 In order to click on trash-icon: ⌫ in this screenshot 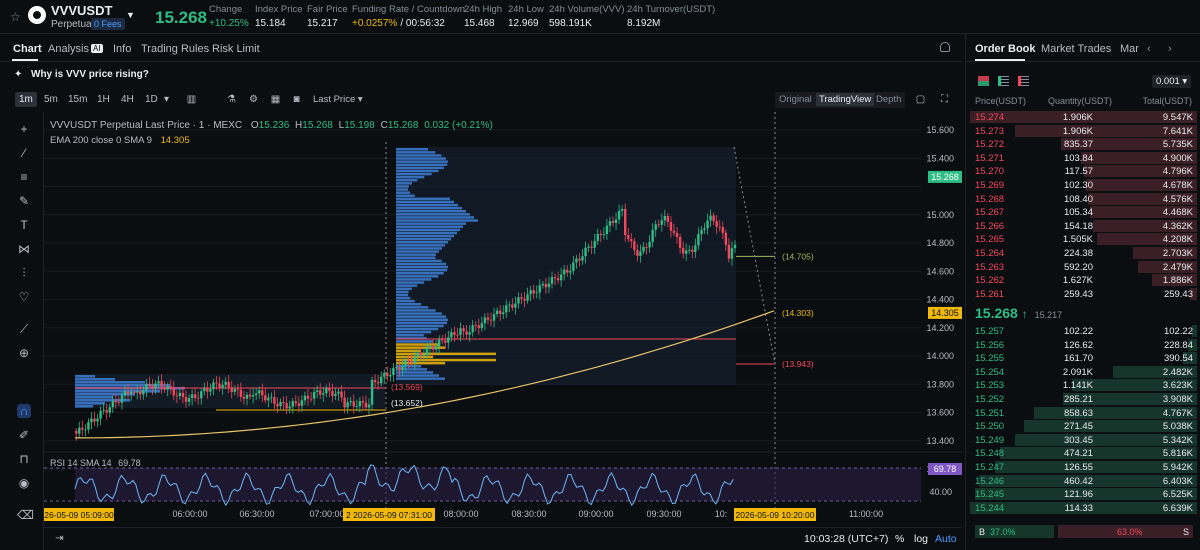, I will do `click(25, 515)`.